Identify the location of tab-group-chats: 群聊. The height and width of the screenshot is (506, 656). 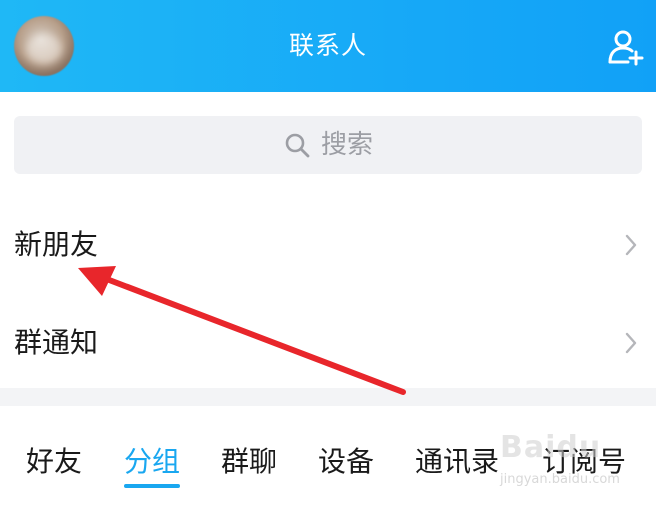
(249, 462).